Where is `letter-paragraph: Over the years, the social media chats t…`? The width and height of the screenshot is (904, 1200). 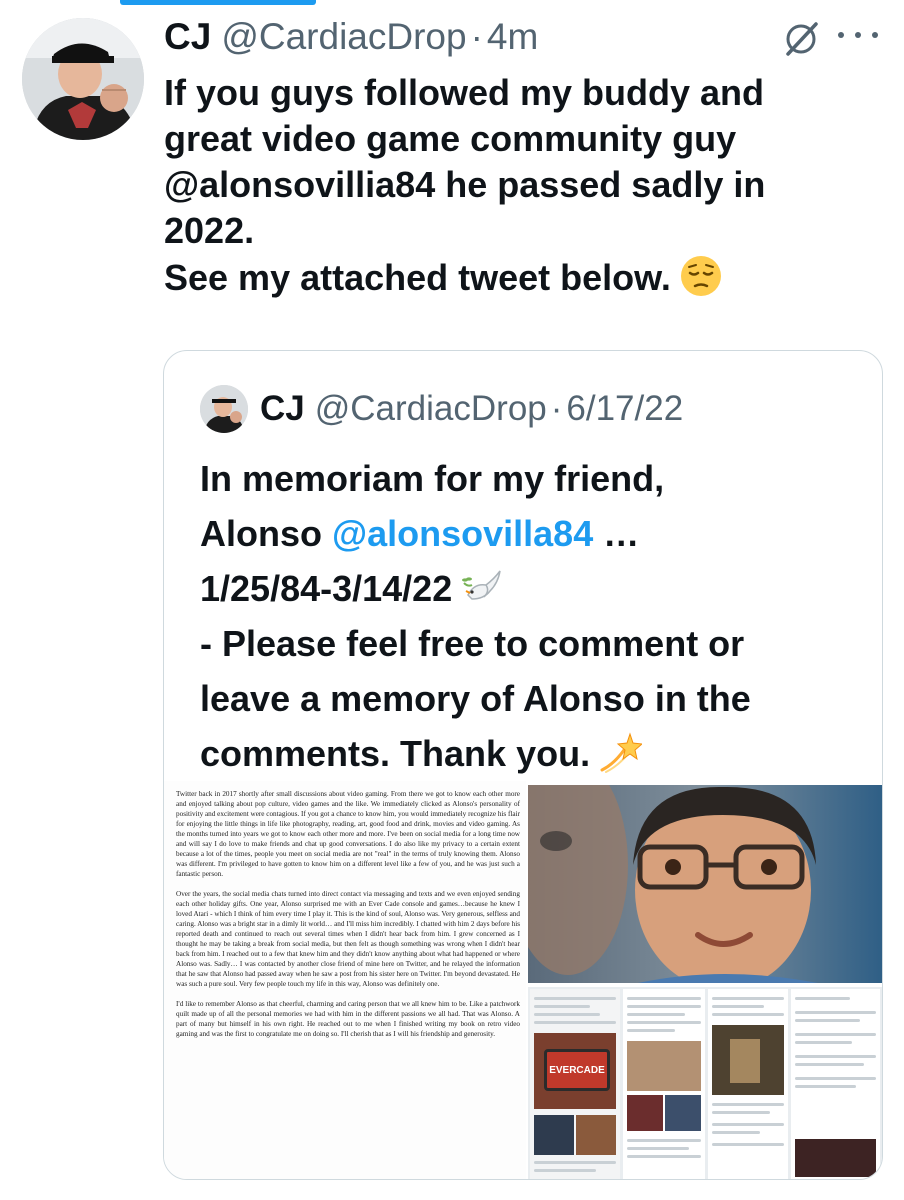
letter-paragraph: Over the years, the social media chats t… is located at coordinates (348, 939).